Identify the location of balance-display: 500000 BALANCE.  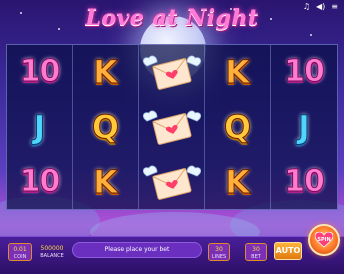
(52, 252).